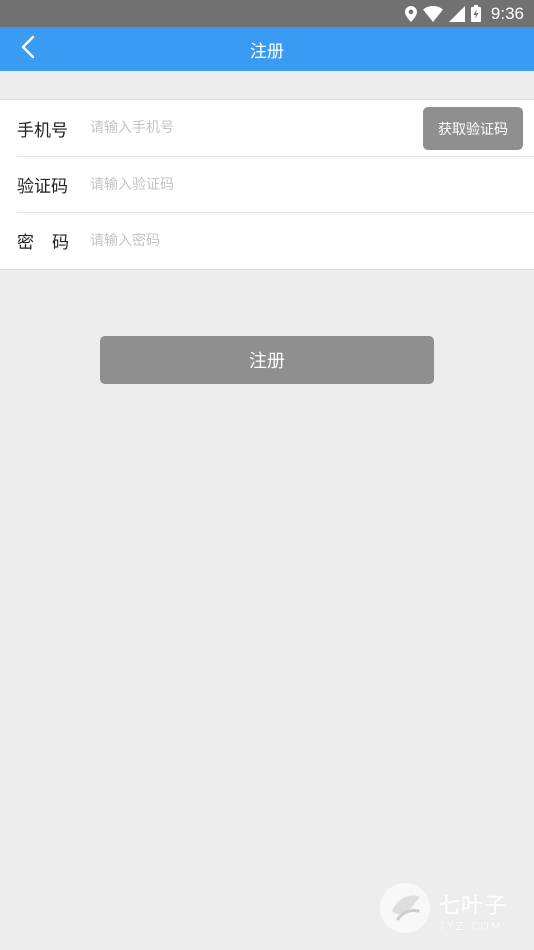  Describe the element at coordinates (267, 360) in the screenshot. I see `register-button: 注册` at that location.